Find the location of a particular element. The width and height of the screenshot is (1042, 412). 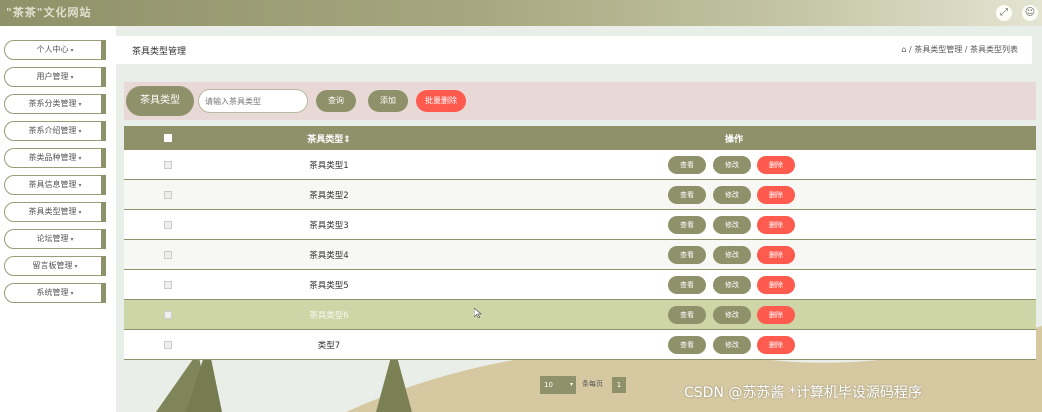

top-header: "茶茶"文化网站 ⤢ ☺ is located at coordinates (521, 13).